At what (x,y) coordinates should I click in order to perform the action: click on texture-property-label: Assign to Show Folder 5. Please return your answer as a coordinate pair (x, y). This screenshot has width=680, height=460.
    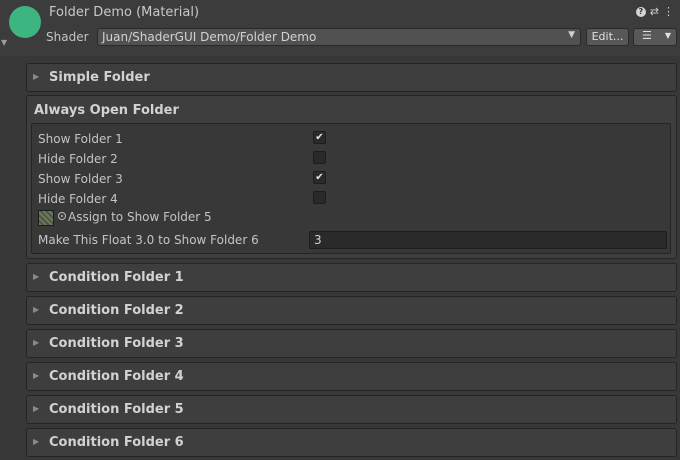
    Looking at the image, I should click on (140, 217).